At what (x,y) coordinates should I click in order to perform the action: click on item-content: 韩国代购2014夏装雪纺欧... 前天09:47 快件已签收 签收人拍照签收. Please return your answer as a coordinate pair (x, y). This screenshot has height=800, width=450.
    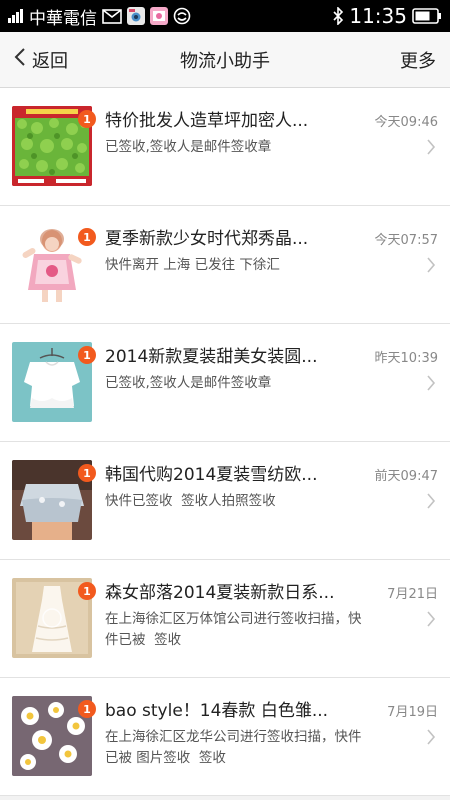
    Looking at the image, I should click on (271, 505).